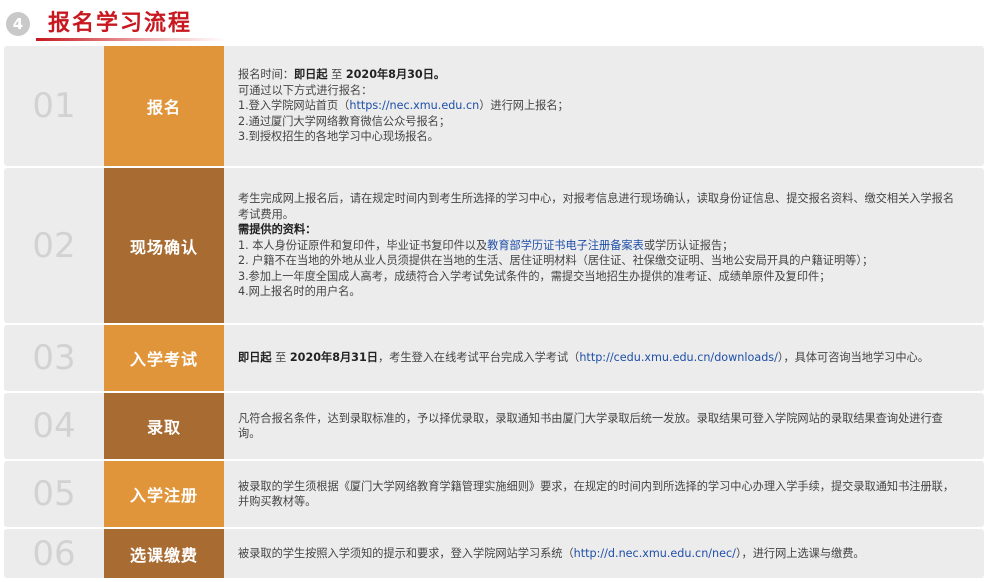 This screenshot has width=984, height=582. Describe the element at coordinates (299, 292) in the screenshot. I see `text-segment: 4.网上报名时的用户名。` at that location.